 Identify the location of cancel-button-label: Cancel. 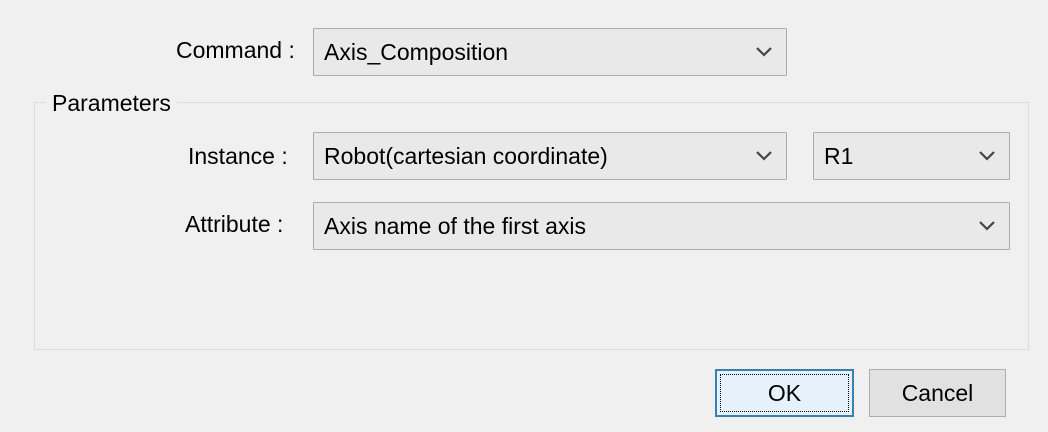
(937, 393).